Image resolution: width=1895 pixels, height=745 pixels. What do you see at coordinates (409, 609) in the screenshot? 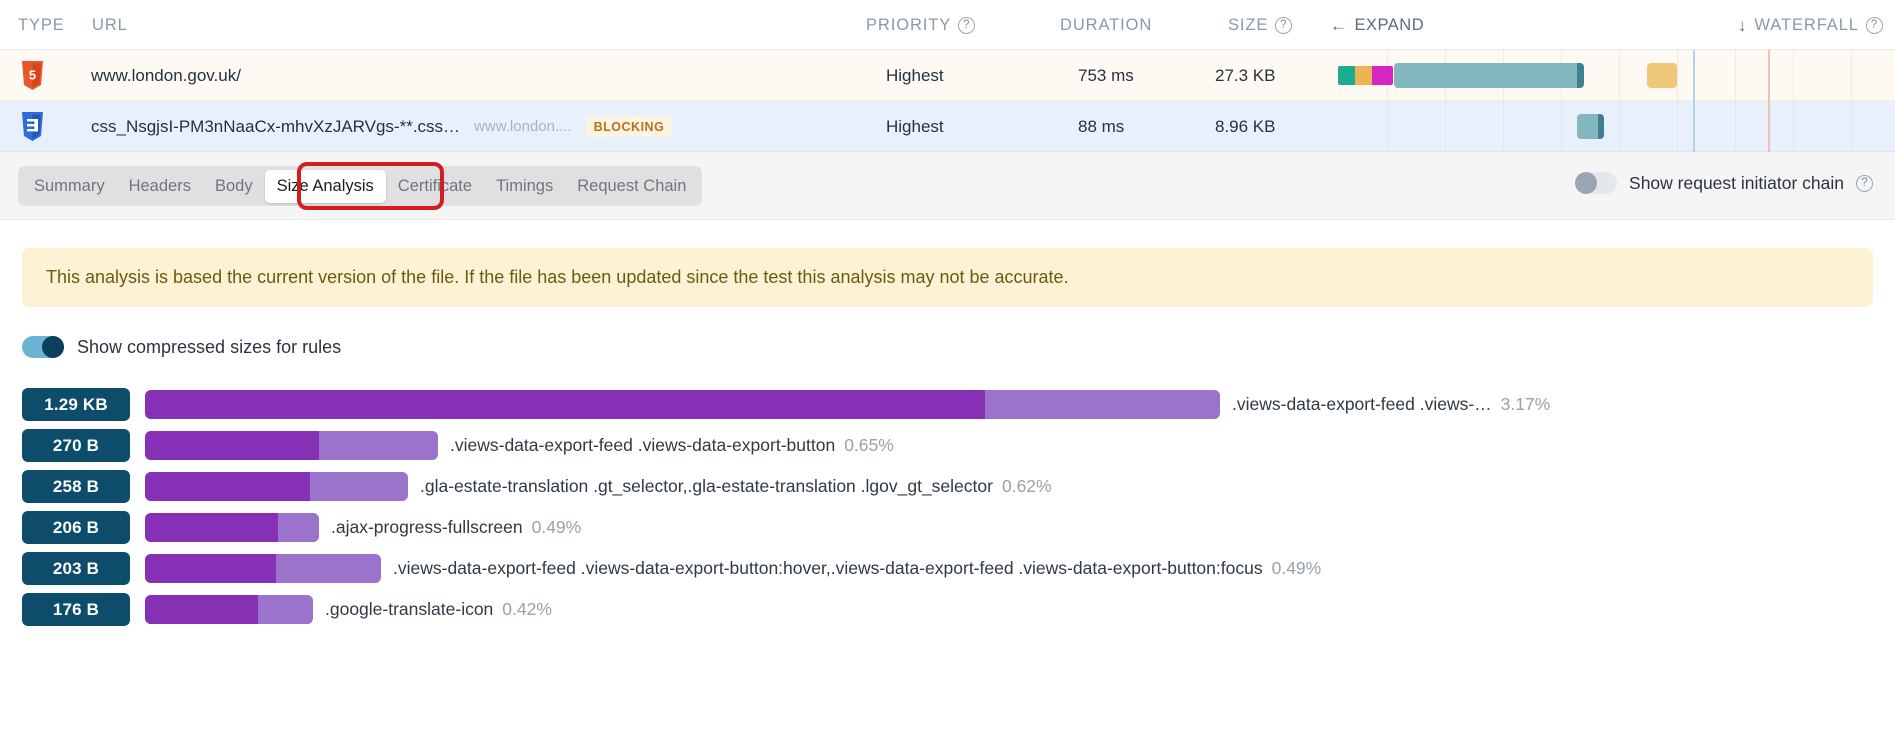
I see `rule-selector-text: .google-translate-icon` at bounding box center [409, 609].